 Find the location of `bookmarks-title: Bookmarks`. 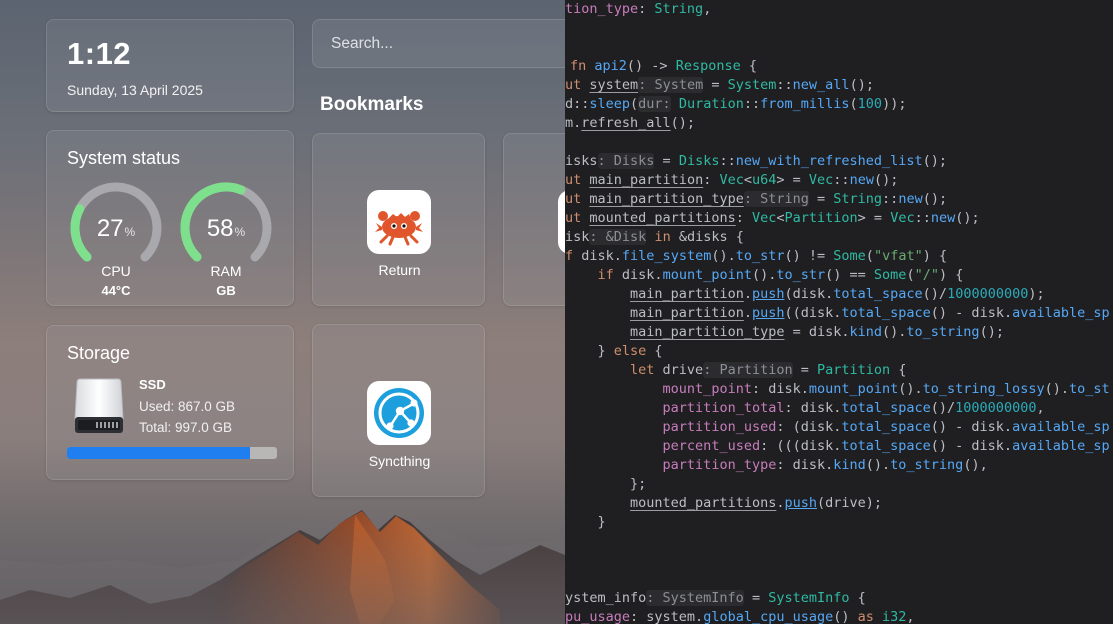

bookmarks-title: Bookmarks is located at coordinates (372, 104).